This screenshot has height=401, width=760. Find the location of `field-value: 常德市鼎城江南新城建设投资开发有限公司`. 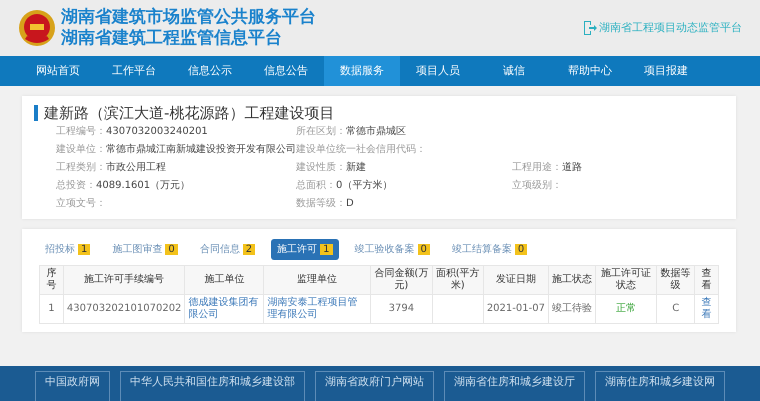

field-value: 常德市鼎城江南新城建设投资开发有限公司 is located at coordinates (201, 149).